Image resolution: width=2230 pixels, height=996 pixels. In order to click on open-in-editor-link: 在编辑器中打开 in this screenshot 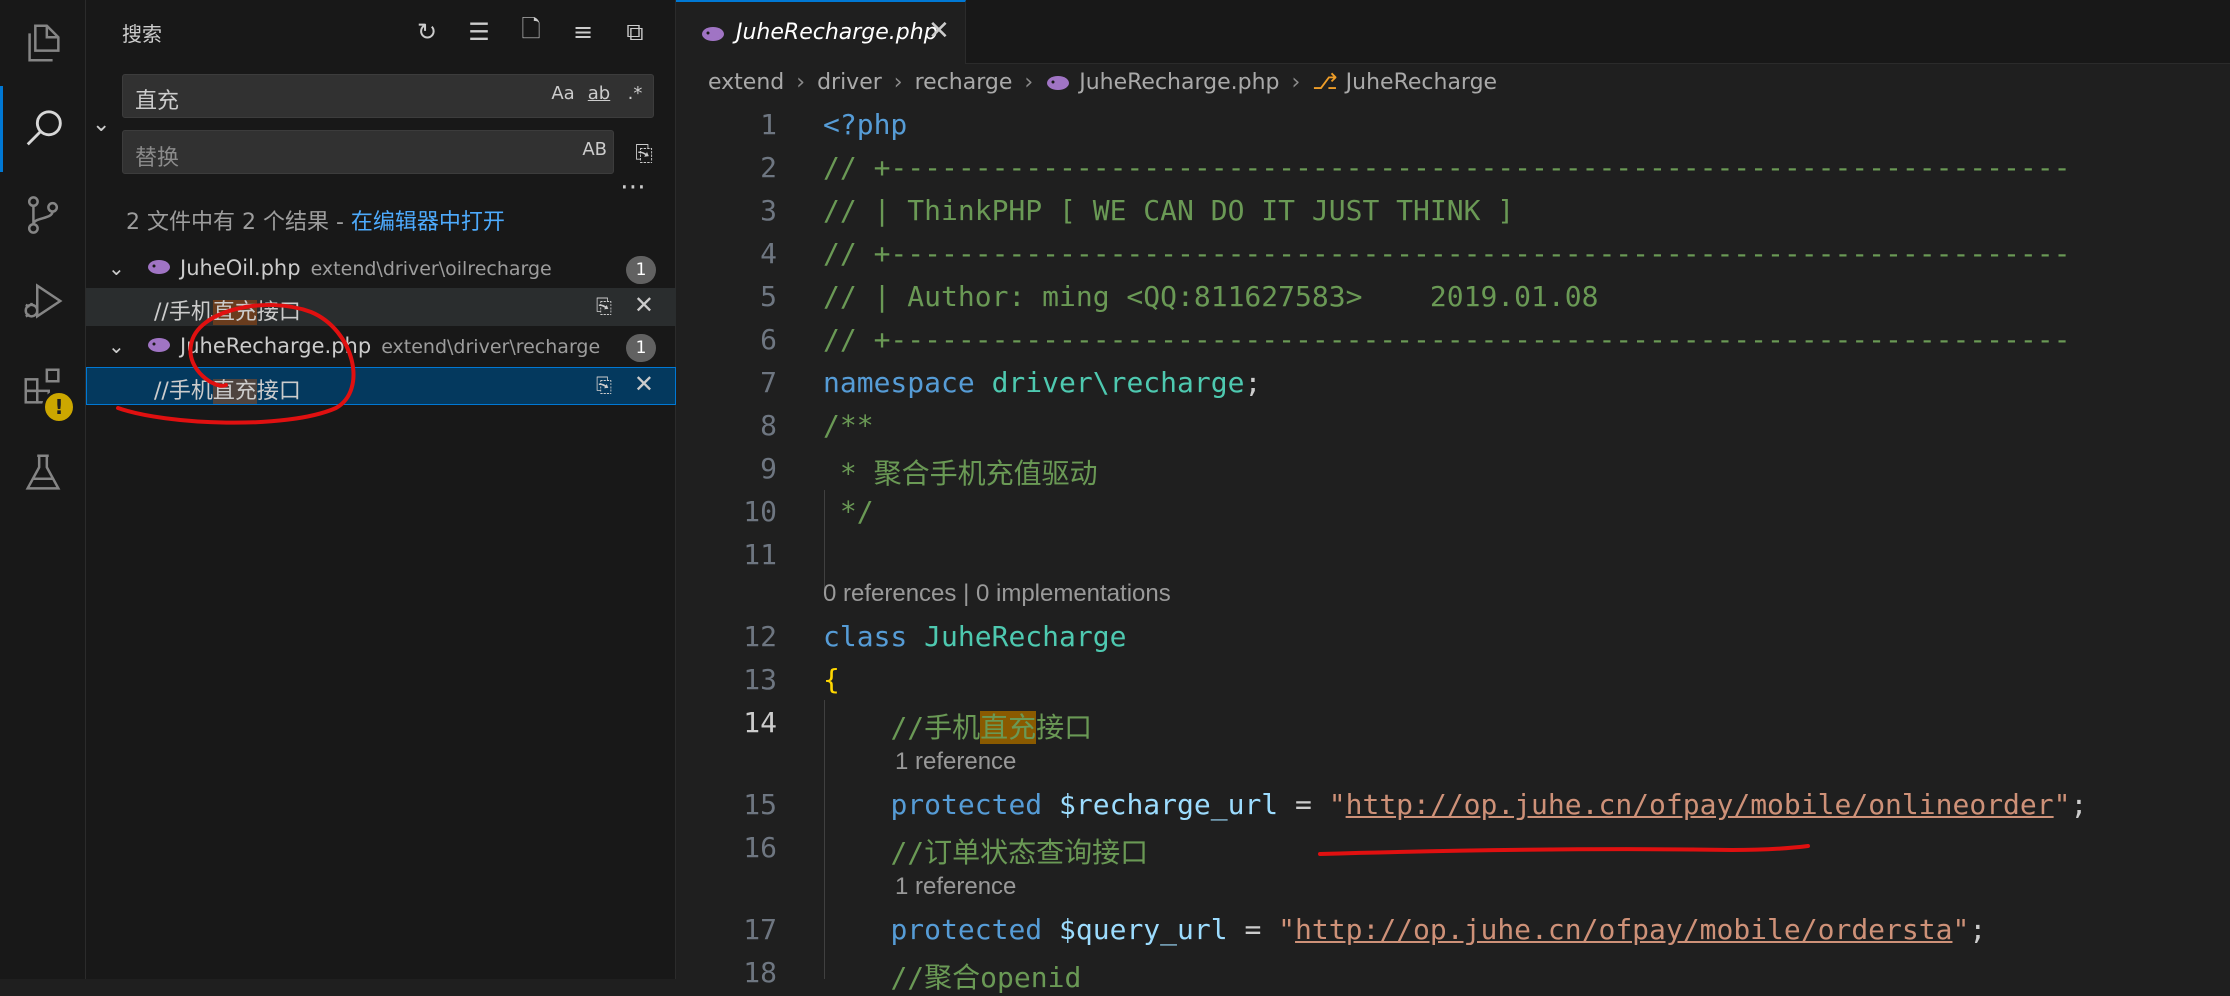, I will do `click(428, 222)`.